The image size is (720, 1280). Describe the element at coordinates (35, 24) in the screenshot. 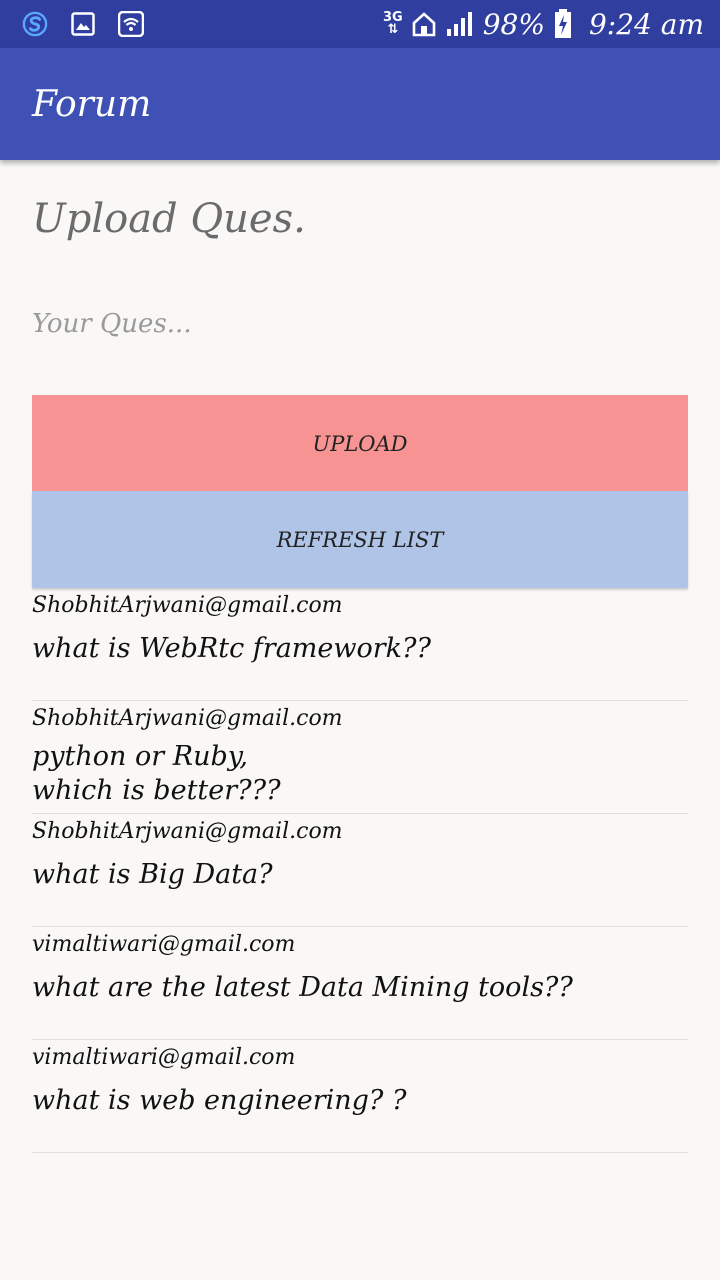

I see `s-app-icon` at that location.